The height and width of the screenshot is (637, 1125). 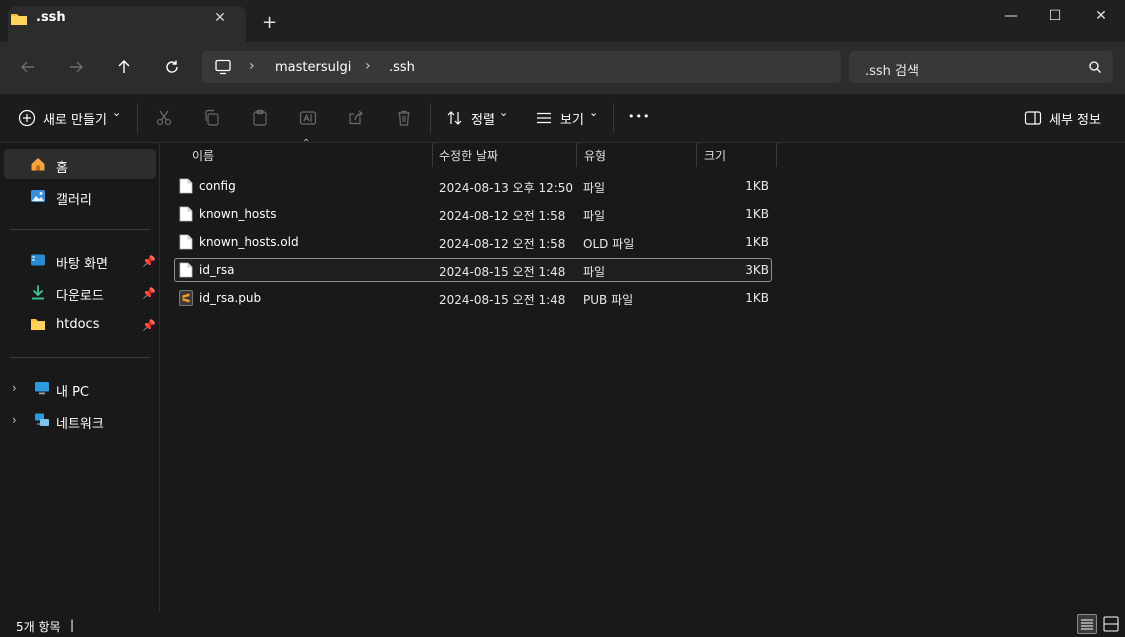 What do you see at coordinates (1055, 16) in the screenshot?
I see `maximize-button: ☐` at bounding box center [1055, 16].